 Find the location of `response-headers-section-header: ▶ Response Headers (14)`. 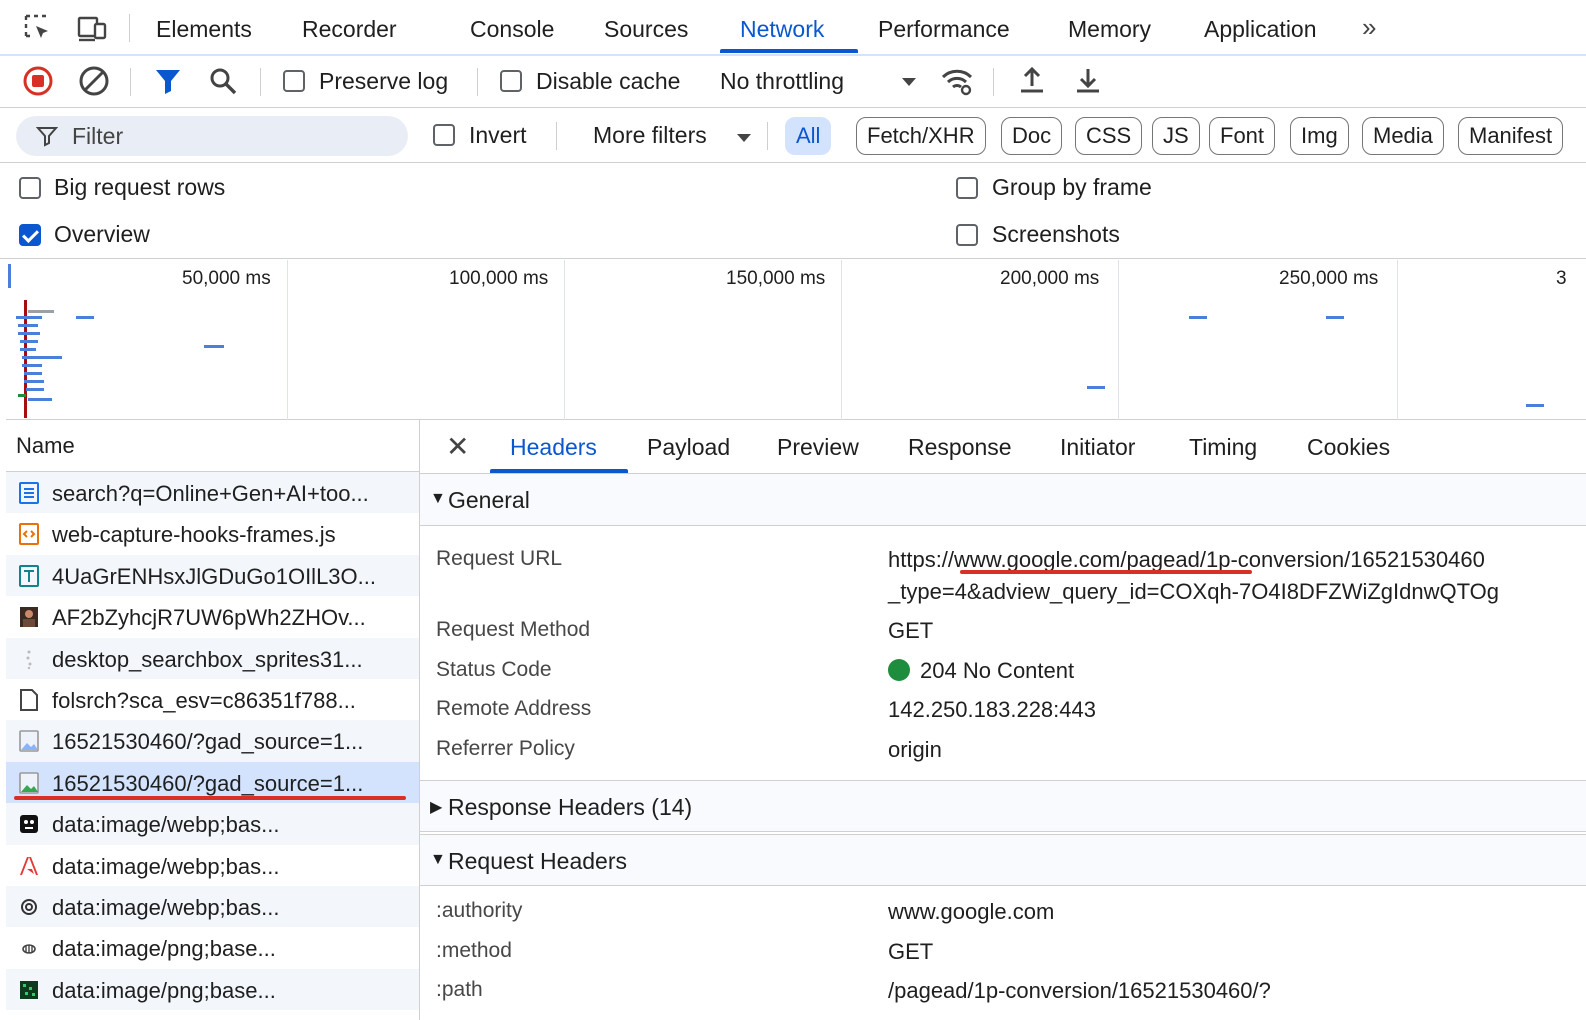

response-headers-section-header: ▶ Response Headers (14) is located at coordinates (1003, 806).